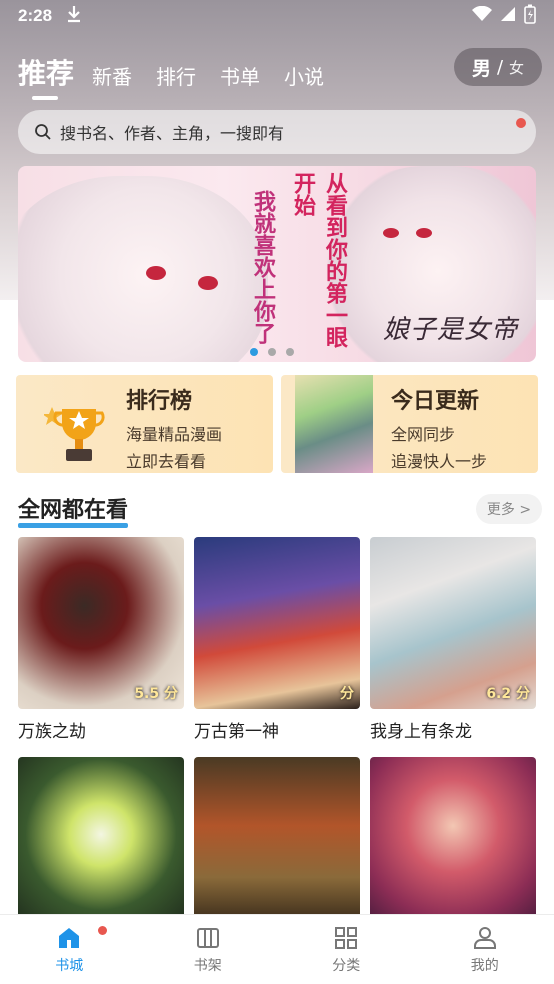  I want to click on banner-logo: 娘子是女帝, so click(450, 330).